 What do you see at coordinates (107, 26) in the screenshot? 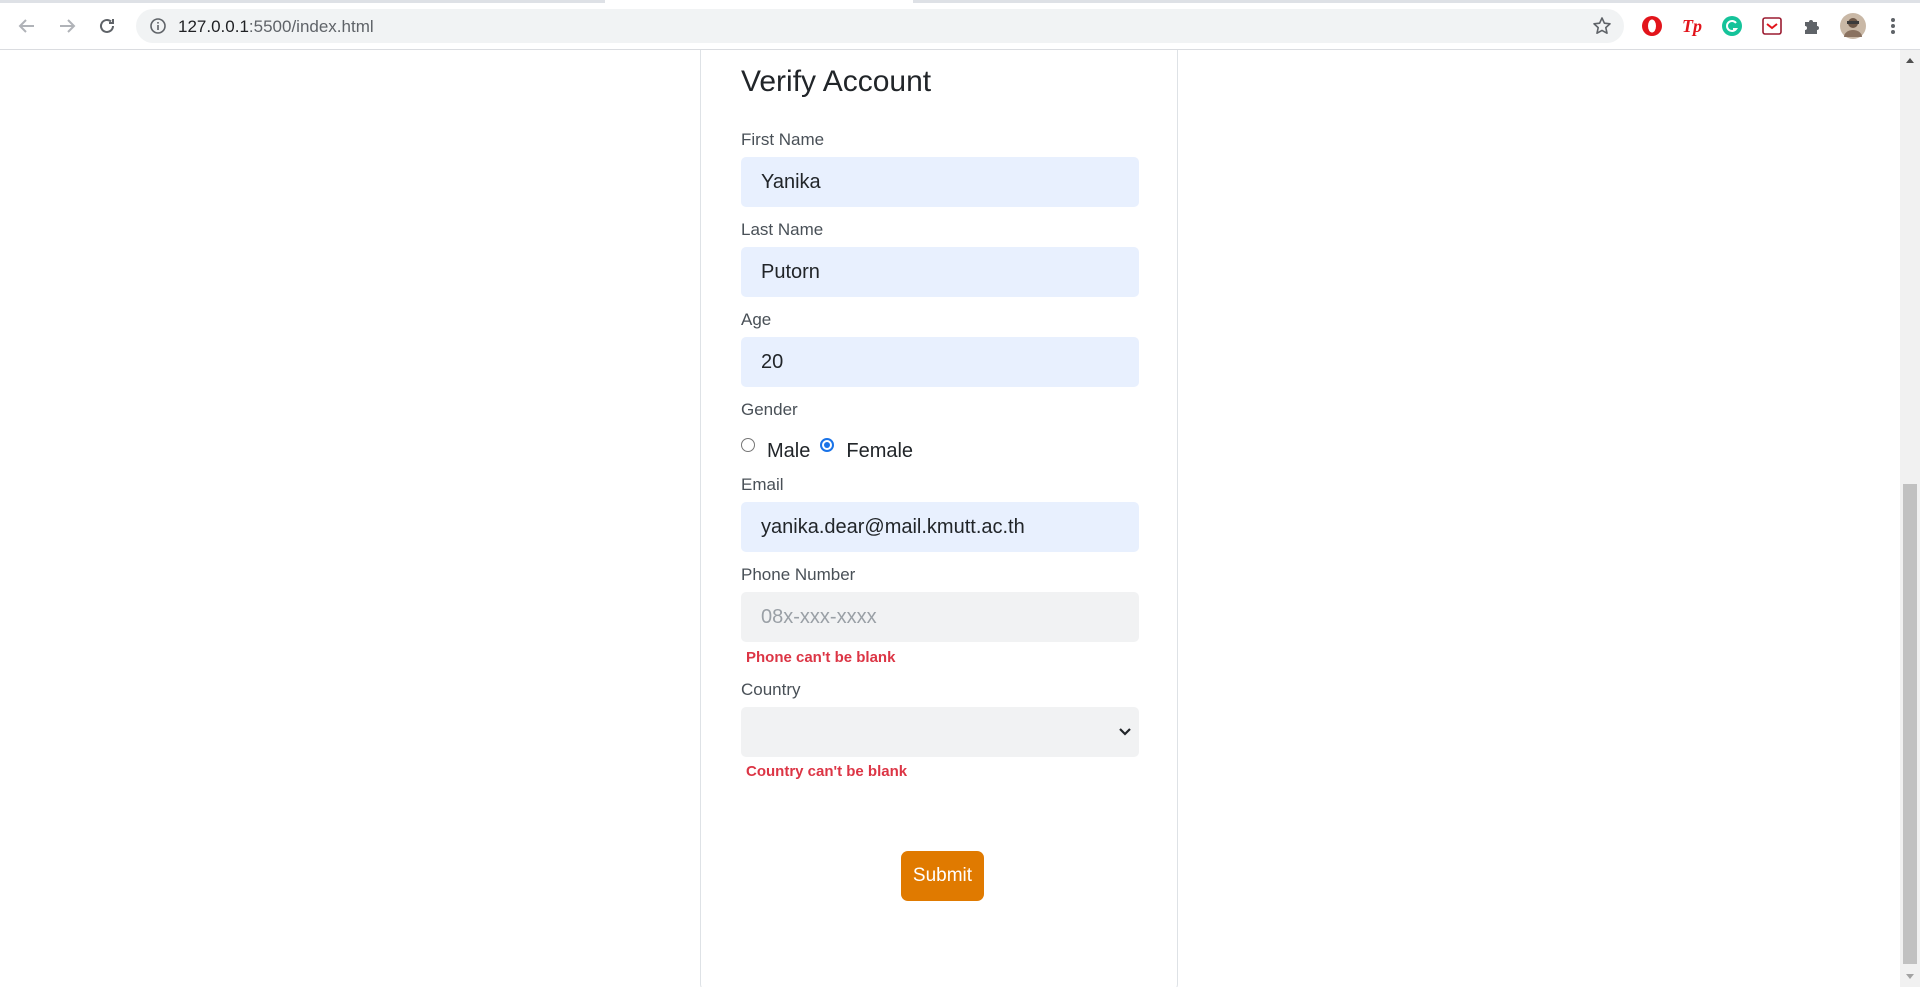
I see `reload-icon` at bounding box center [107, 26].